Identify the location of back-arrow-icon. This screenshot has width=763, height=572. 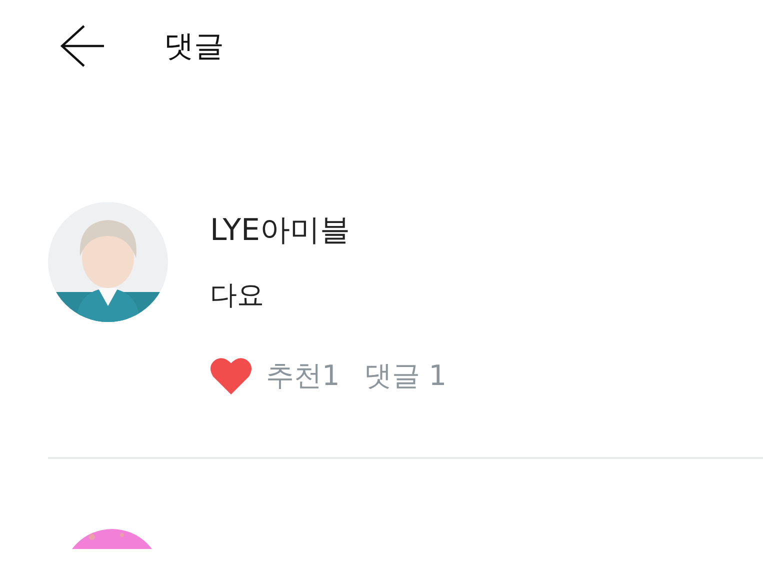
(82, 46).